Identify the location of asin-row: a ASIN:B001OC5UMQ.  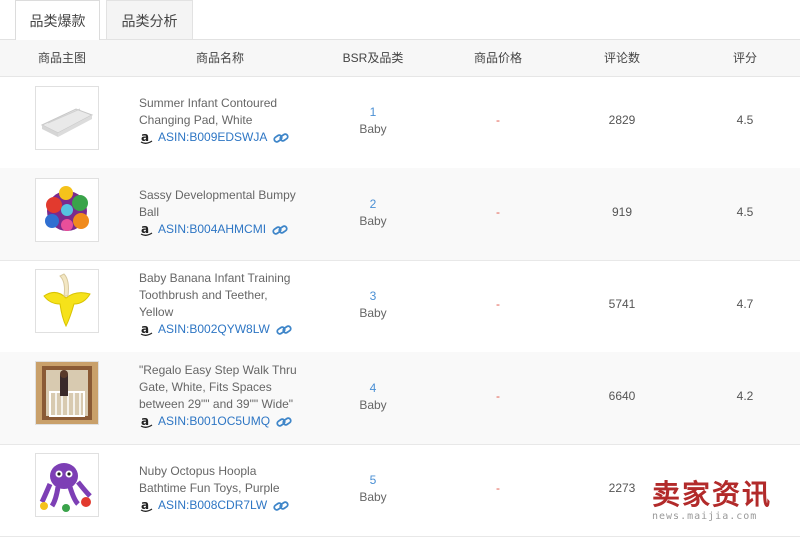
(219, 421).